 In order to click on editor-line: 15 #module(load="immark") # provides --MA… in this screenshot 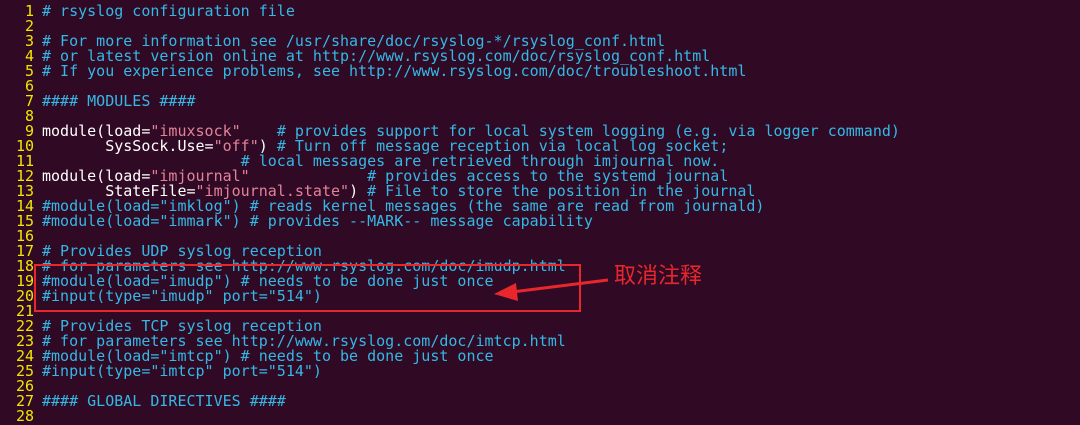, I will do `click(296, 221)`.